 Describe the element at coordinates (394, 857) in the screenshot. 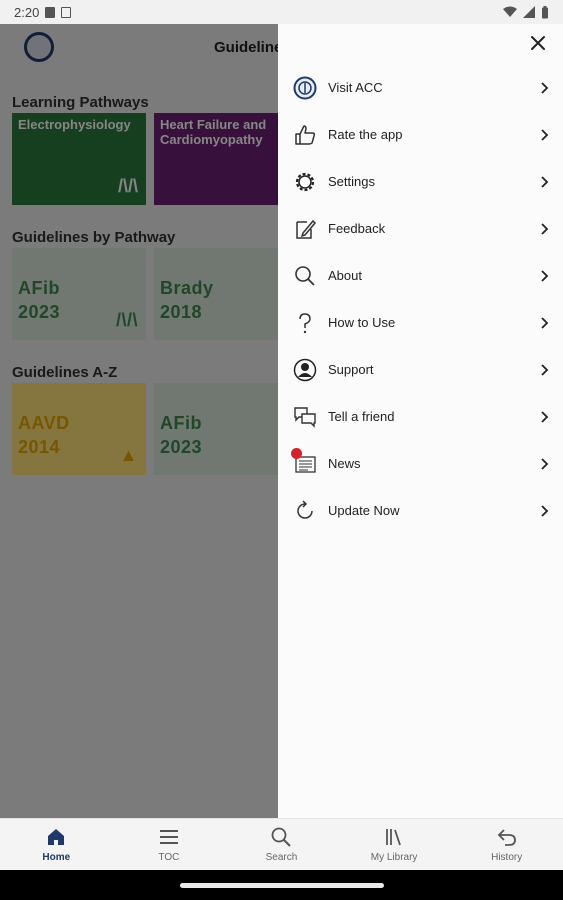

I see `nav-label: My Library` at that location.